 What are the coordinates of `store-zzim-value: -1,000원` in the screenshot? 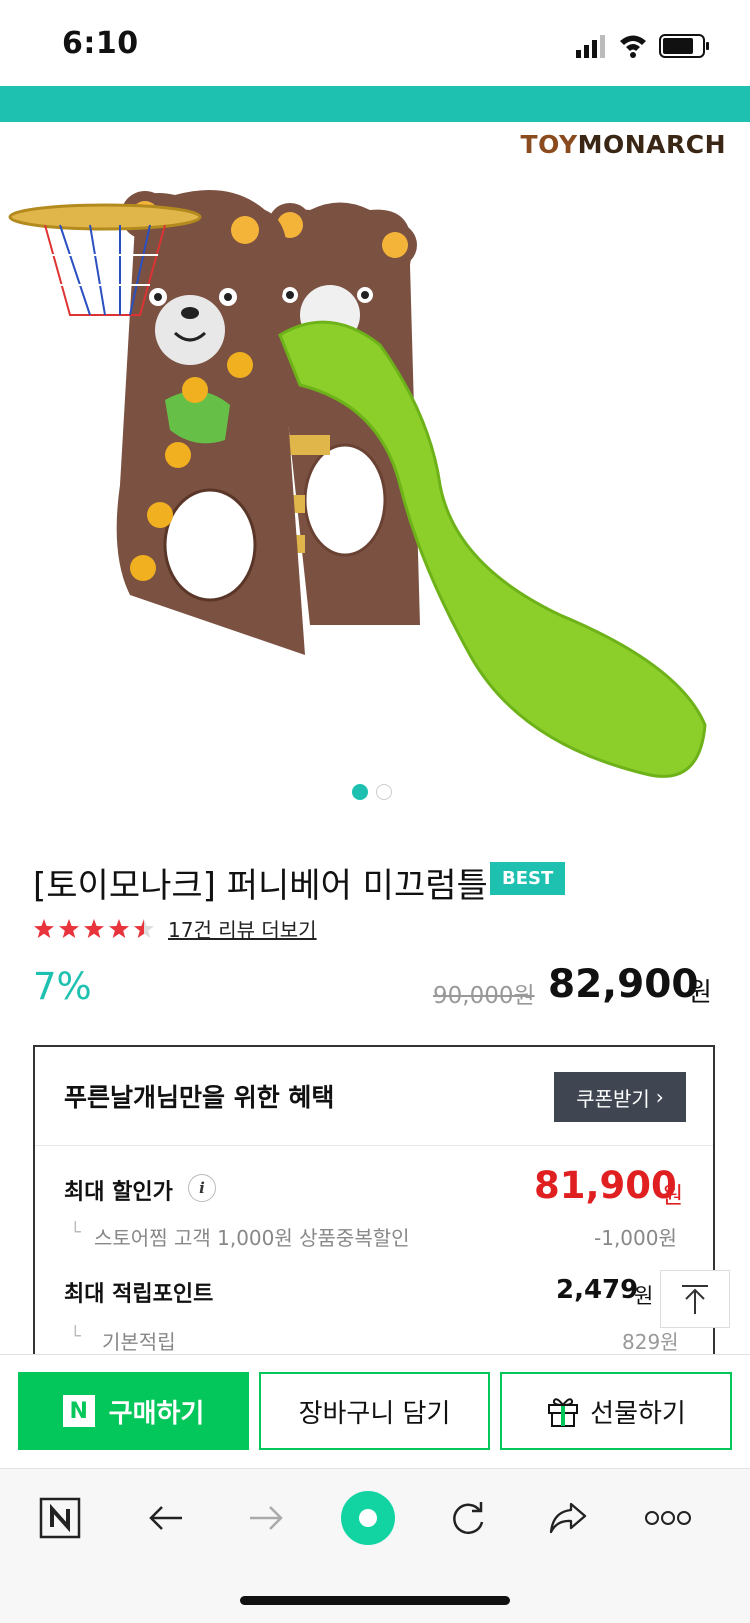 It's located at (635, 1238).